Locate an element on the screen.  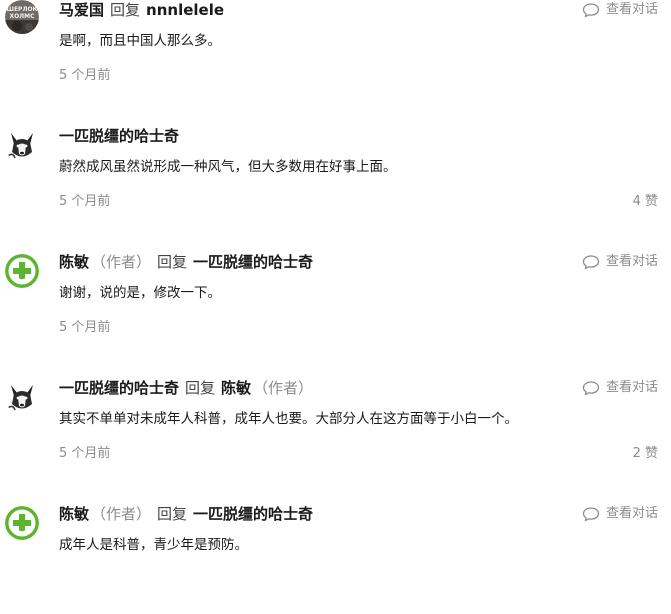
comment-content: 成年人是科普，青少年是预防。 is located at coordinates (153, 545).